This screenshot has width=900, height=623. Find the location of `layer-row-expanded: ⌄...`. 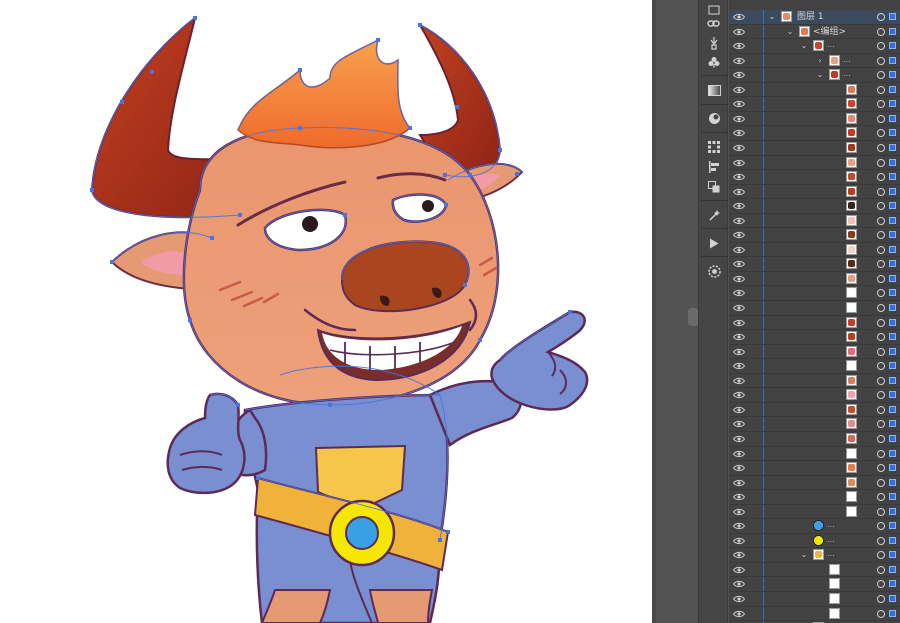

layer-row-expanded: ⌄... is located at coordinates (814, 75).